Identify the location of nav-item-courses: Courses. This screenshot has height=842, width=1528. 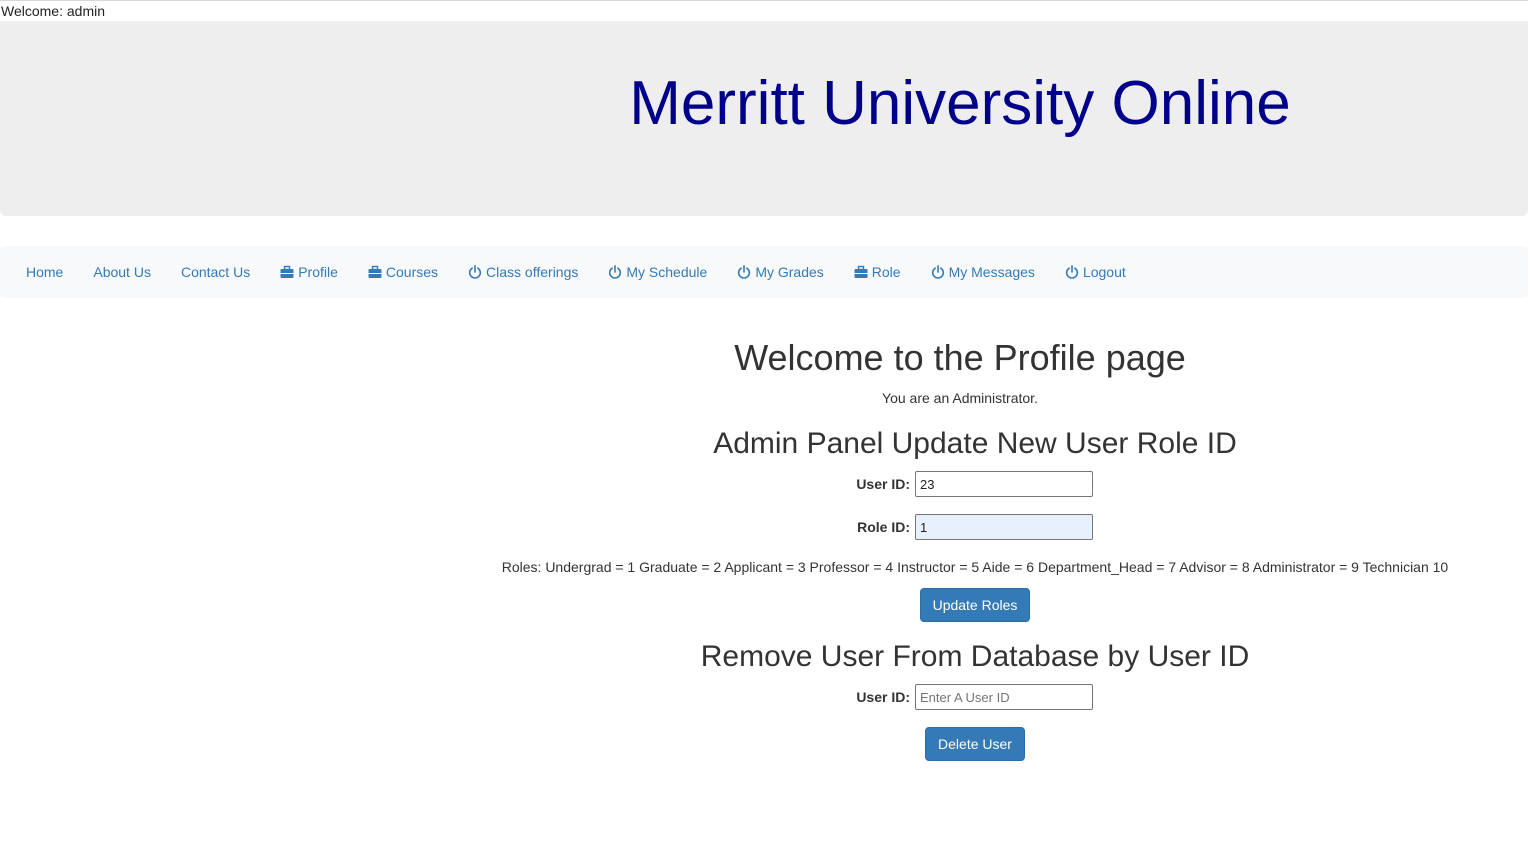
(403, 272).